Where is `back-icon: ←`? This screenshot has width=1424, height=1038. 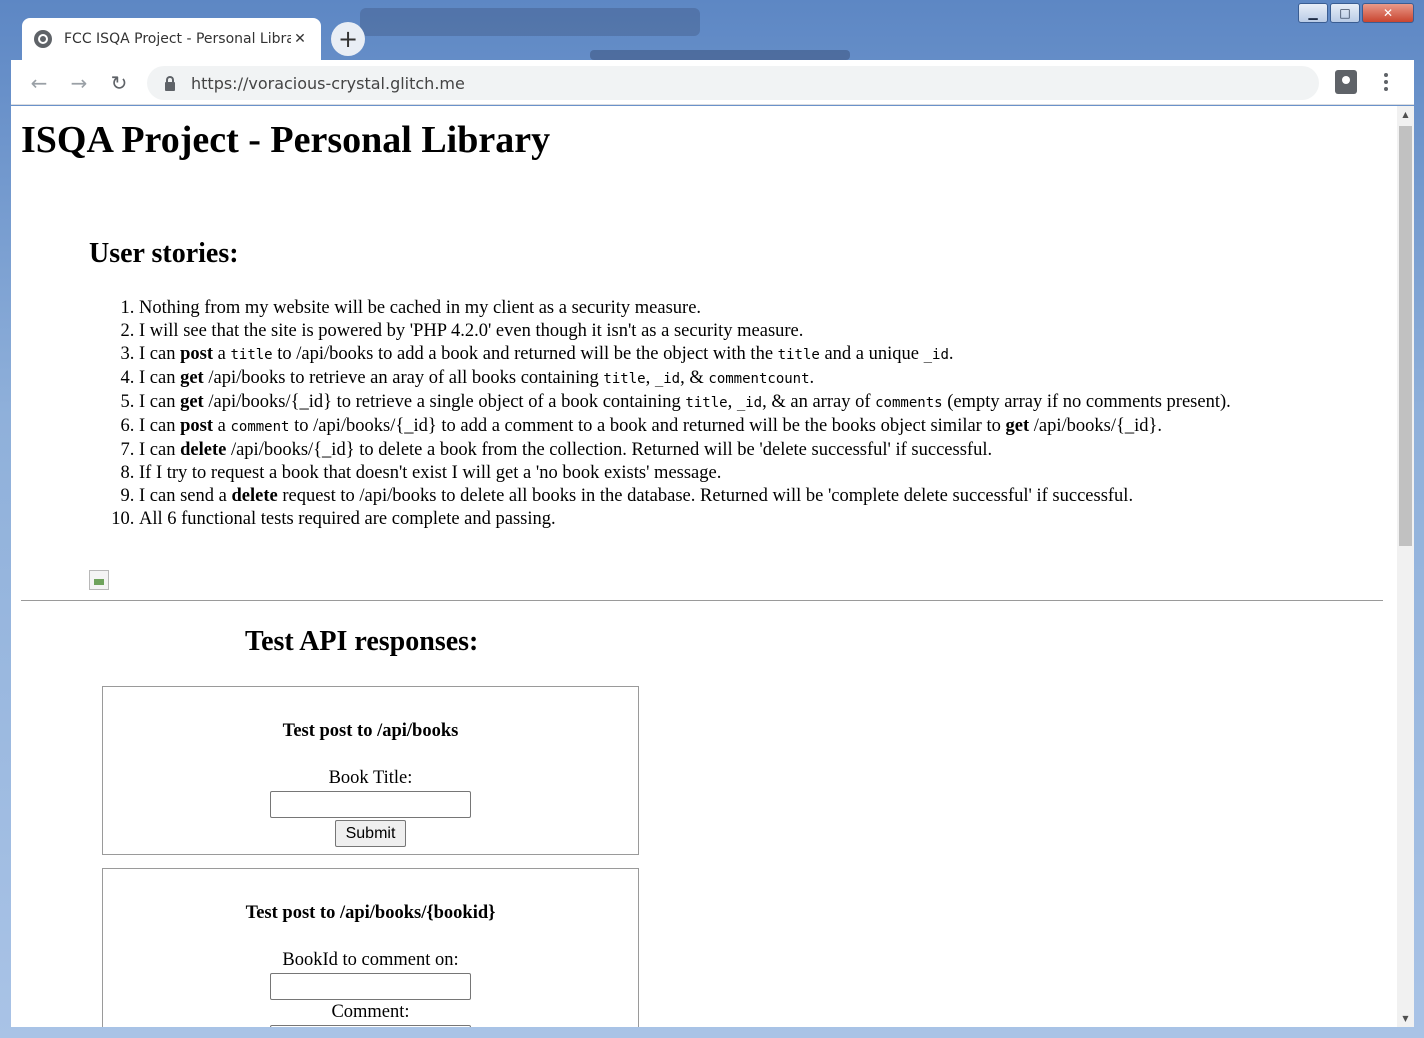
back-icon: ← is located at coordinates (39, 83).